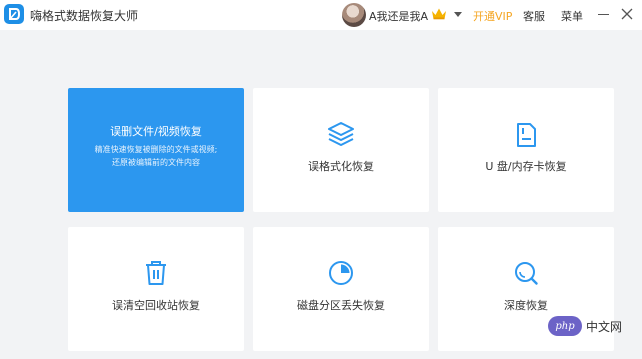 The image size is (642, 359). I want to click on tile-description: 精准快速恢复被删除的文件或视频;, so click(156, 149).